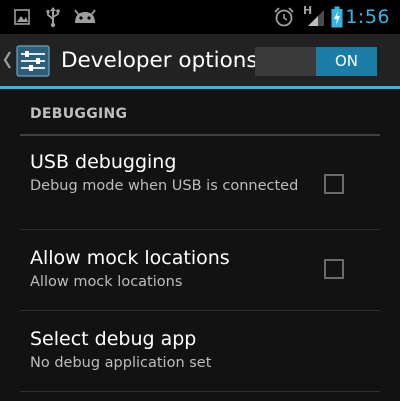  Describe the element at coordinates (106, 282) in the screenshot. I see `pref-summary: Allow mock locations` at that location.